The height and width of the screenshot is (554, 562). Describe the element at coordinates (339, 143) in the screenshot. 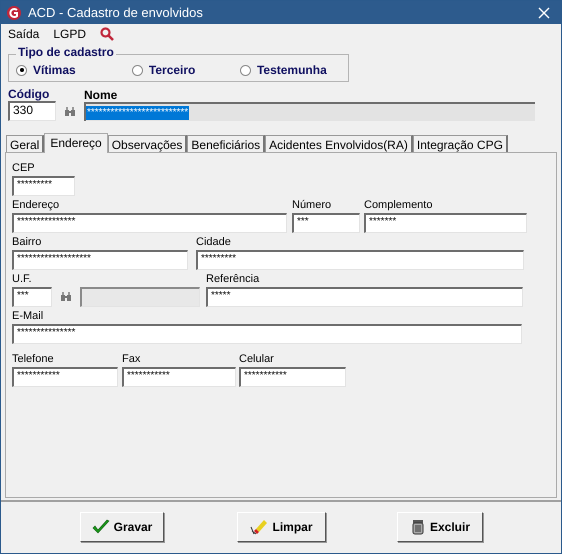

I see `tab: Acidentes Envolvidos(RA)` at that location.